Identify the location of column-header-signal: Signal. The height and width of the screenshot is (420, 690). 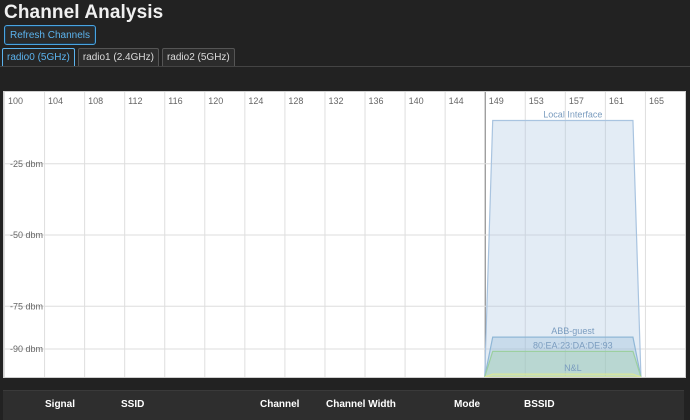
(60, 404).